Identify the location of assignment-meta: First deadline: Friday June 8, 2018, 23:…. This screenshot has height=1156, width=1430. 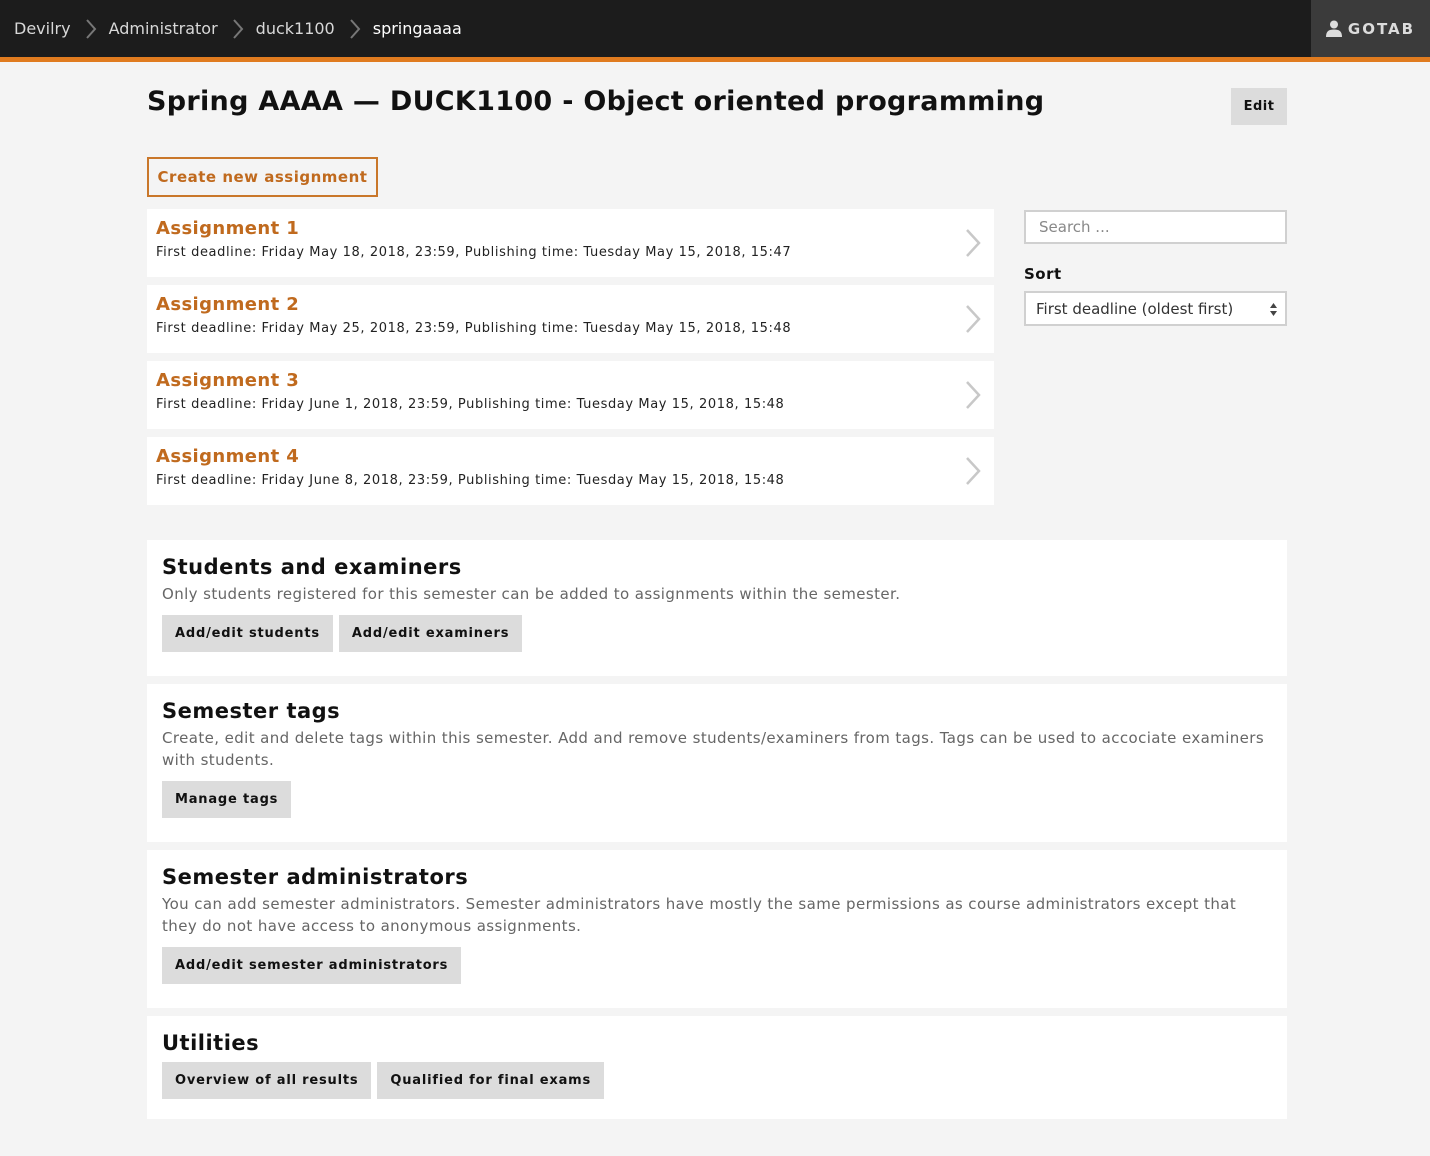
(470, 480).